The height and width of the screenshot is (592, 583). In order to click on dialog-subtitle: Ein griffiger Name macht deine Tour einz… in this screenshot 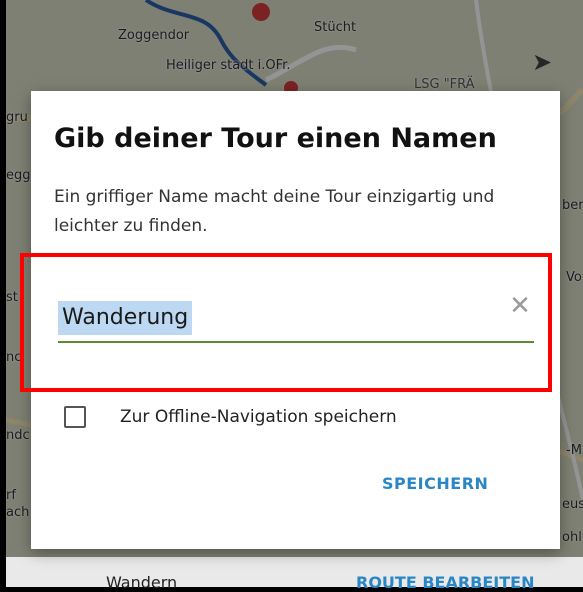, I will do `click(274, 211)`.